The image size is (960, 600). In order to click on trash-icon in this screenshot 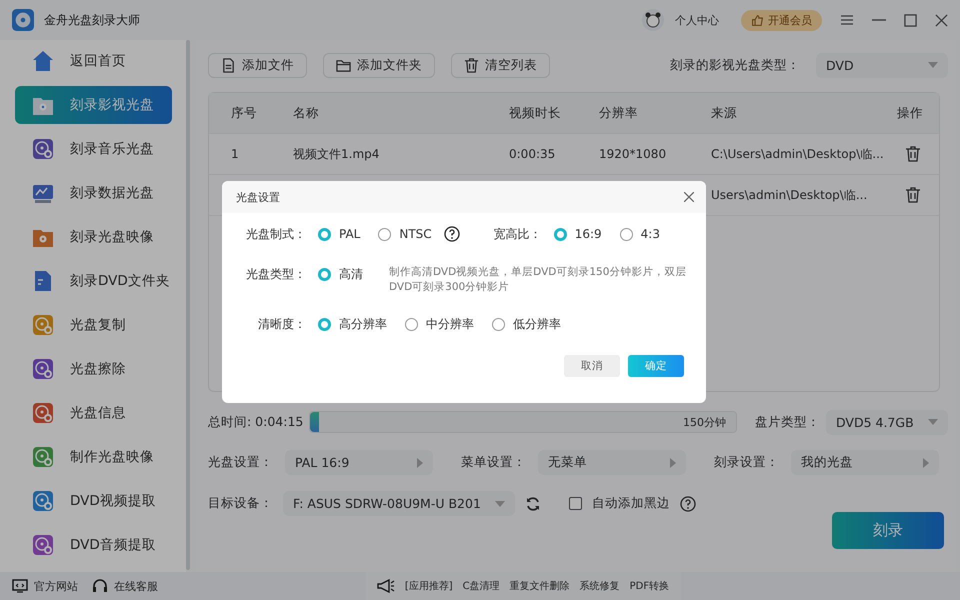, I will do `click(471, 65)`.